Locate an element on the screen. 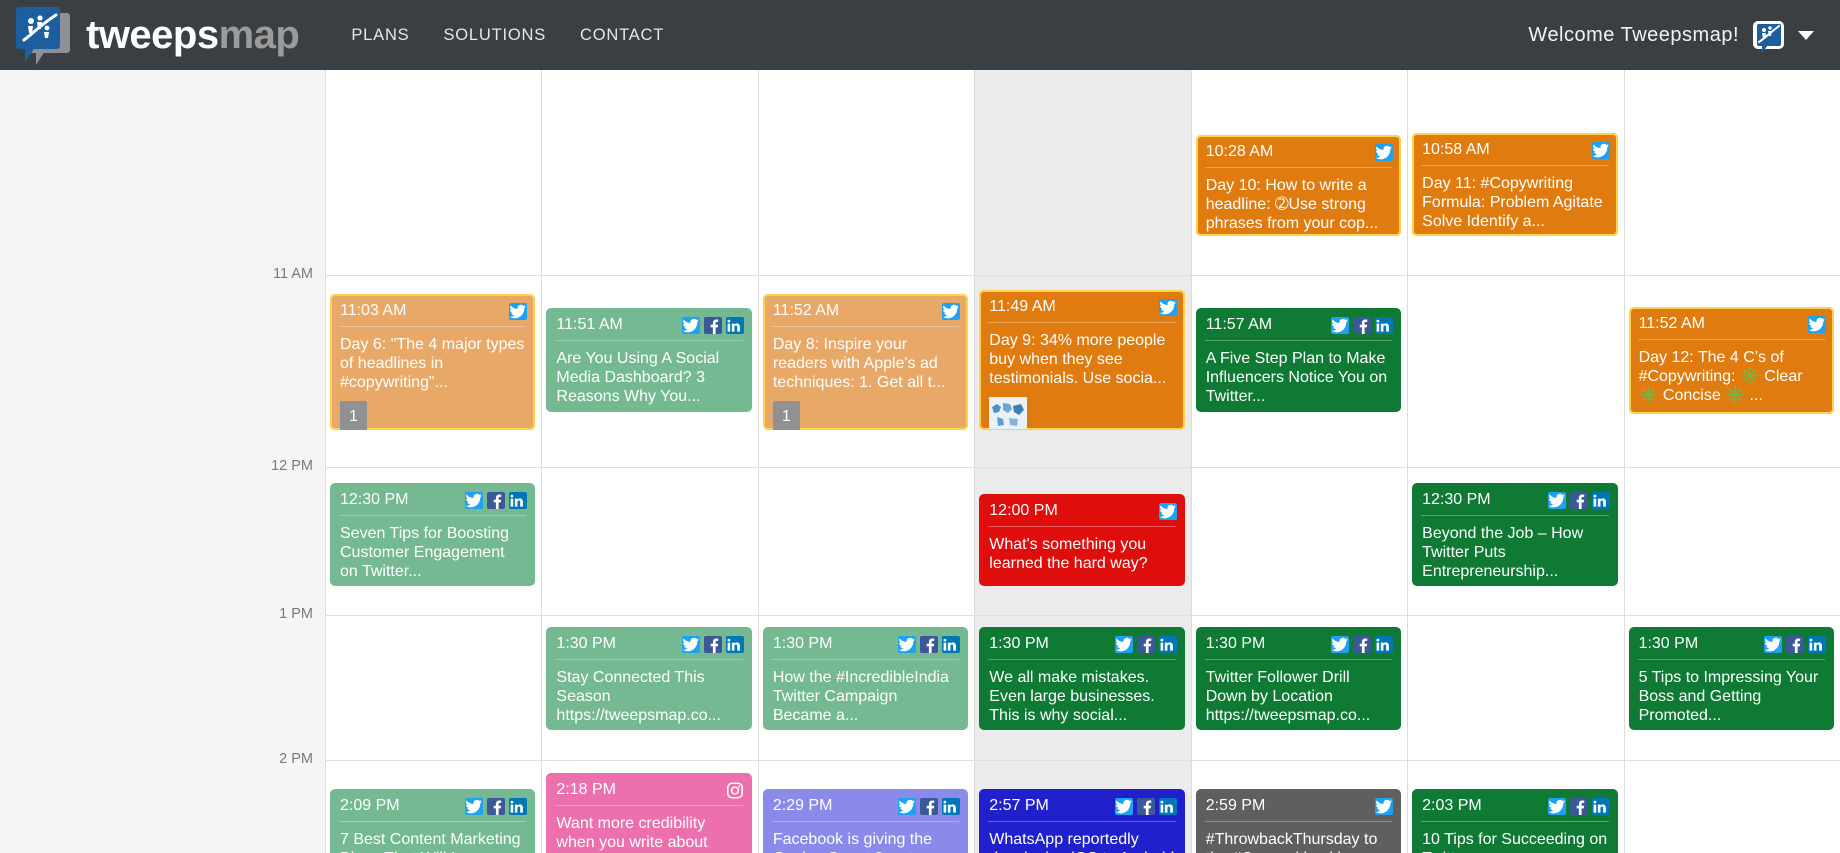  event-time: 1:30 PM is located at coordinates (1235, 643).